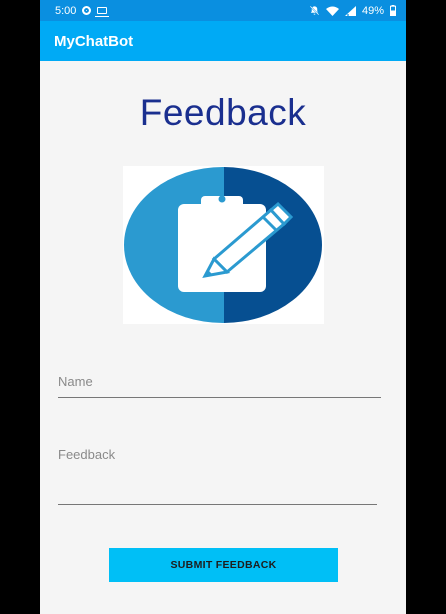 The width and height of the screenshot is (446, 614). What do you see at coordinates (75, 381) in the screenshot?
I see `name-field: Name` at bounding box center [75, 381].